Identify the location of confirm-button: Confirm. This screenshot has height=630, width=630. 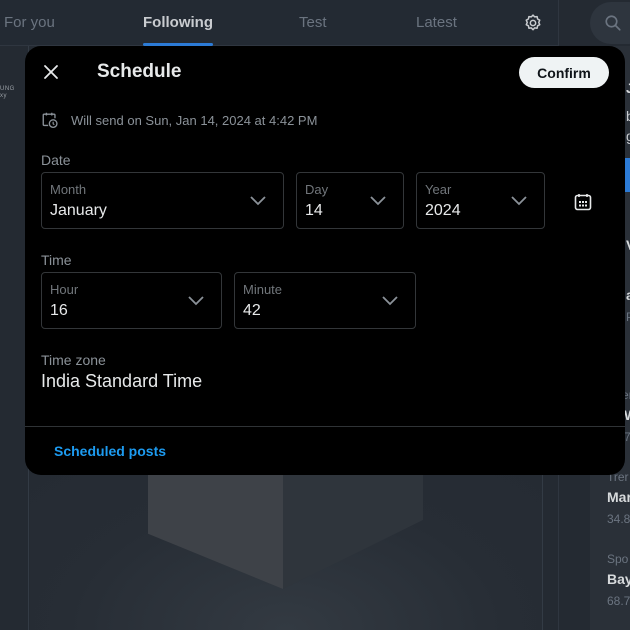
(564, 72).